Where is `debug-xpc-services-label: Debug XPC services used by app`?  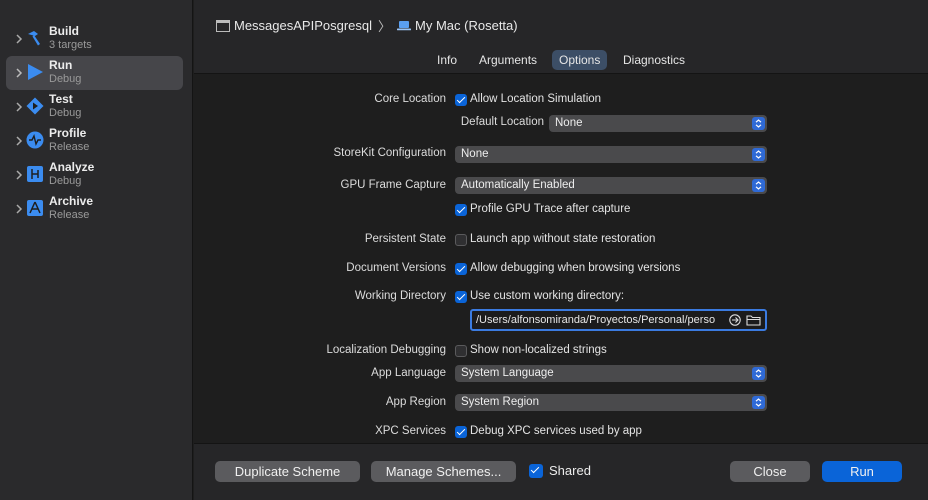
debug-xpc-services-label: Debug XPC services used by app is located at coordinates (556, 431).